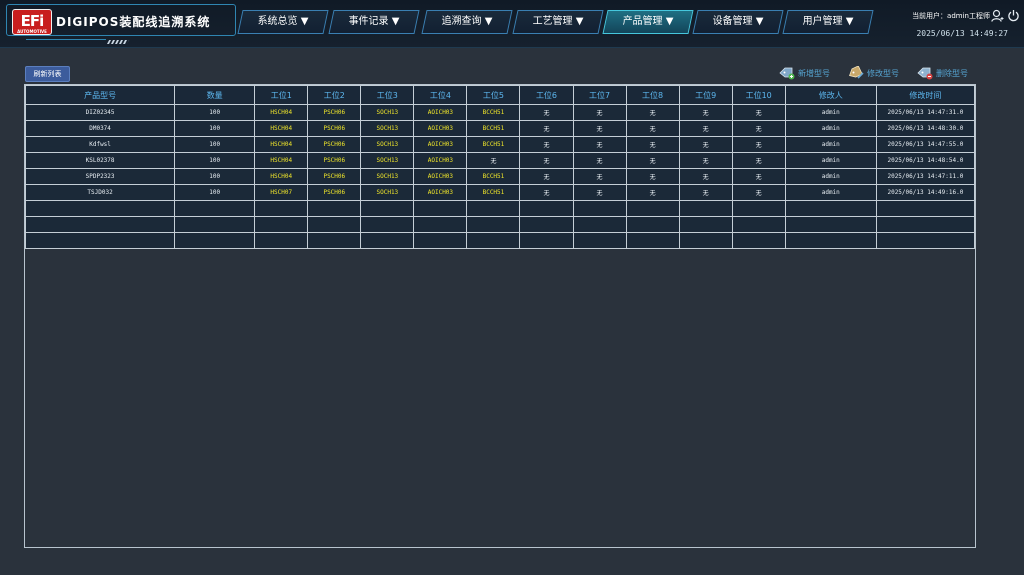 The height and width of the screenshot is (575, 1024). I want to click on refresh-list-button: 刷新列表, so click(47, 74).